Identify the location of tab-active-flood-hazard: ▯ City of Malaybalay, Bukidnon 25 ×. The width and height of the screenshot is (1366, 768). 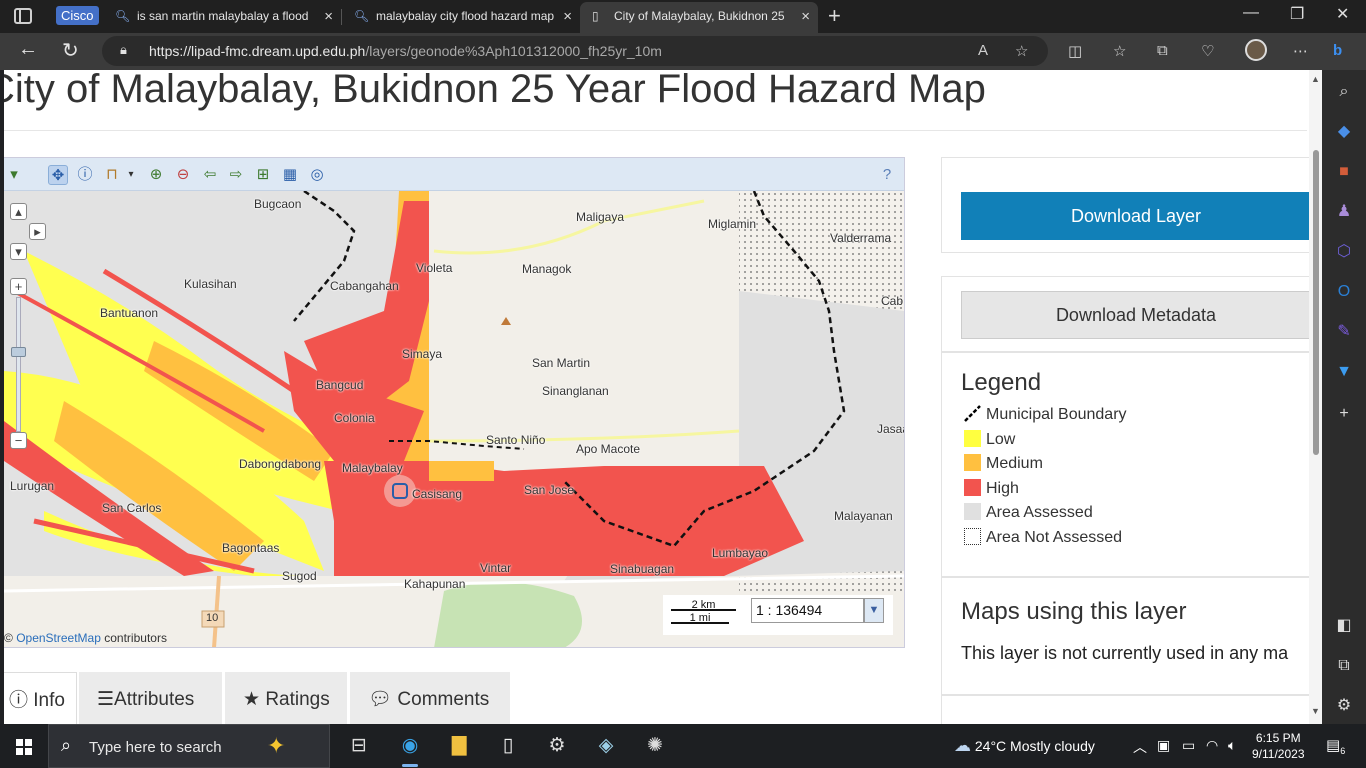
(699, 17).